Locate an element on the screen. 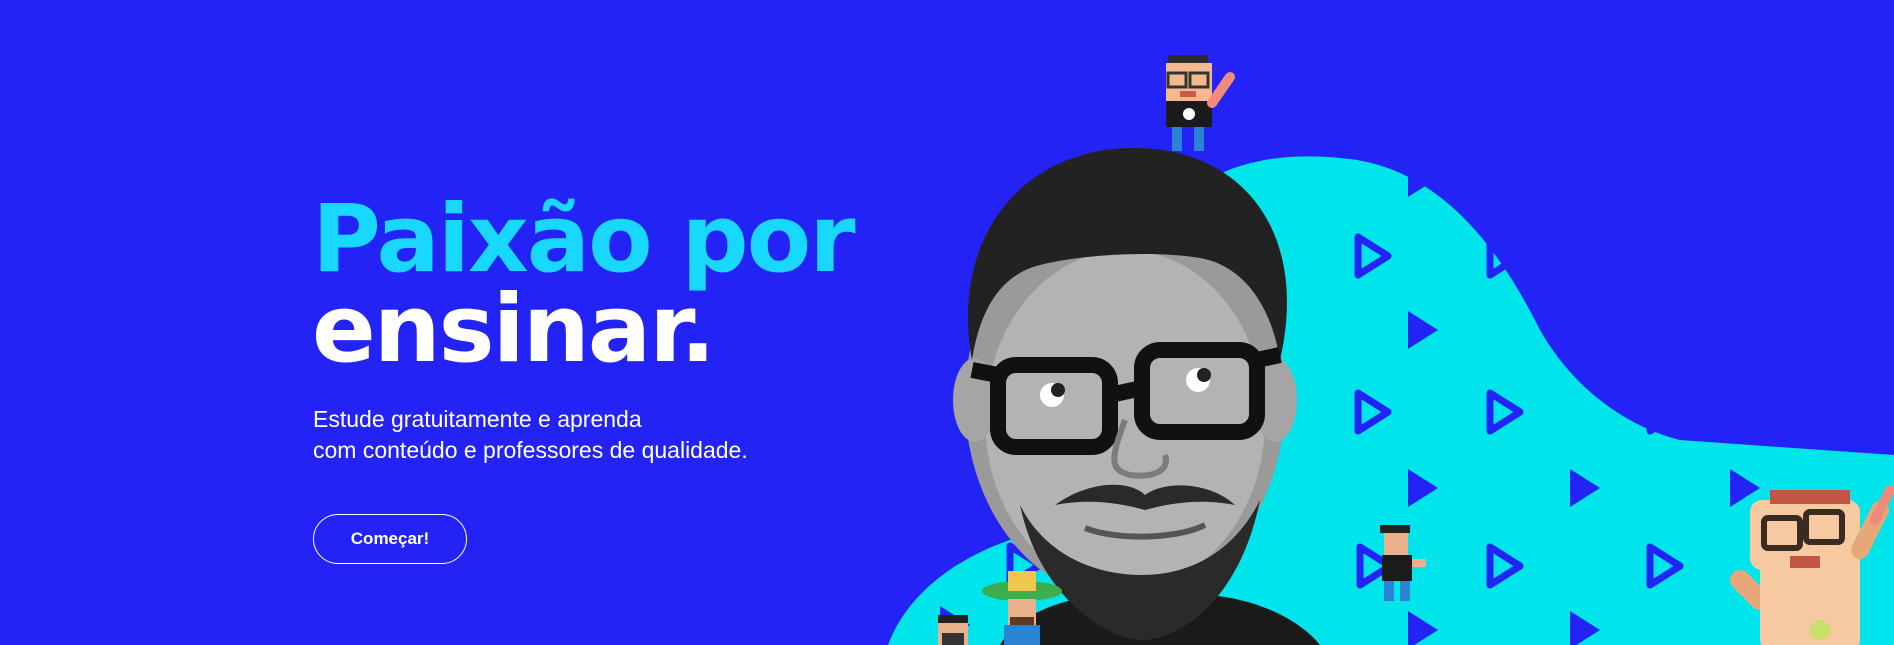 The image size is (1894, 645). hero-headline: Paixão por ensinar. is located at coordinates (584, 284).